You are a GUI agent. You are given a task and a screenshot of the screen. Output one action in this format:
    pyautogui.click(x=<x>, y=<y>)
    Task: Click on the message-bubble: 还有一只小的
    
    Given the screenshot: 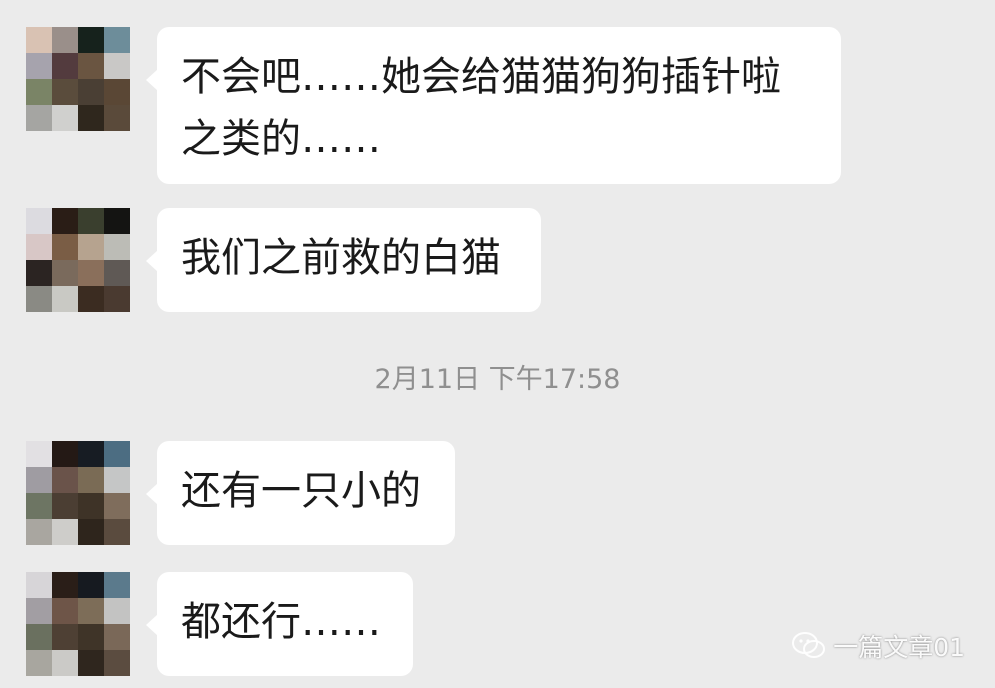 What is the action you would take?
    pyautogui.click(x=300, y=493)
    